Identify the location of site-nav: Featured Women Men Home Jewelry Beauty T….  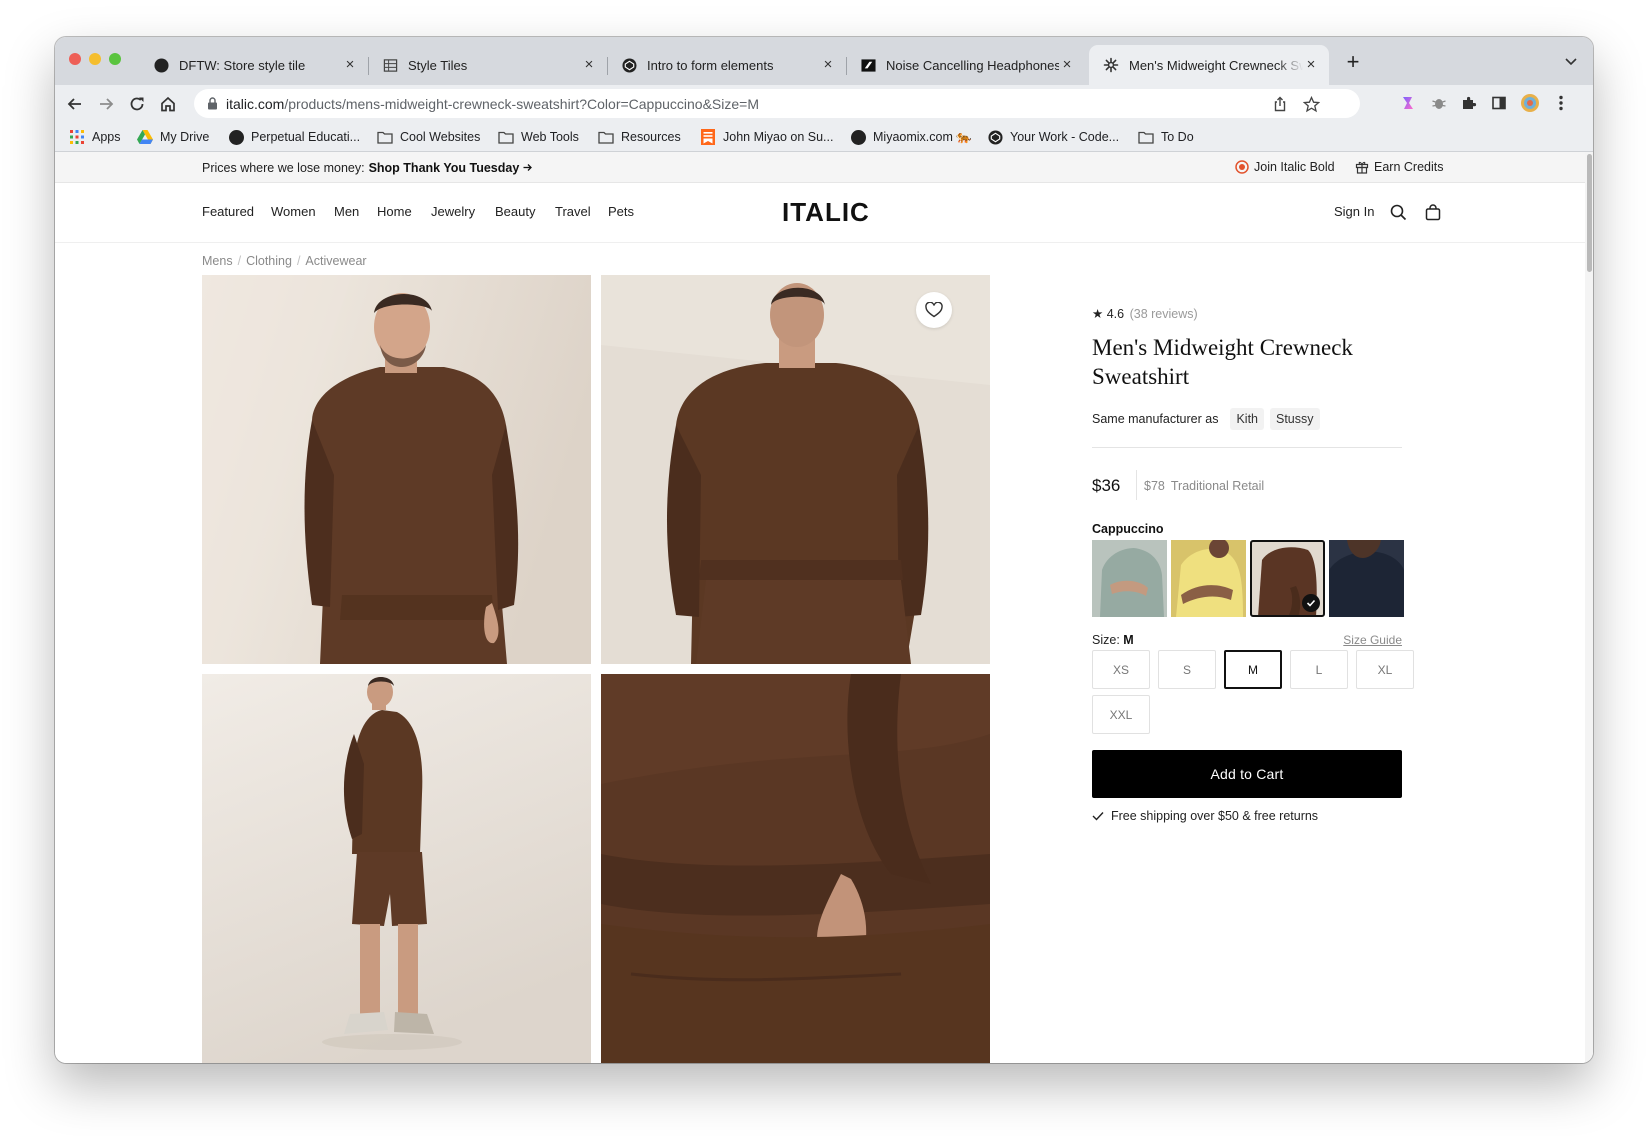
(820, 213).